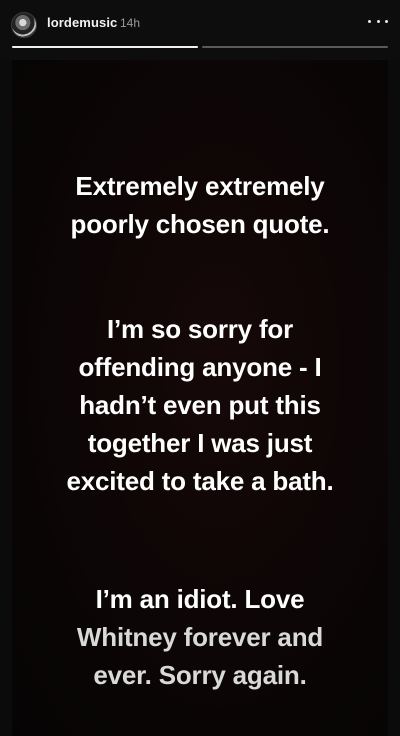  What do you see at coordinates (200, 329) in the screenshot?
I see `story-text-line: I’m so sorry for` at bounding box center [200, 329].